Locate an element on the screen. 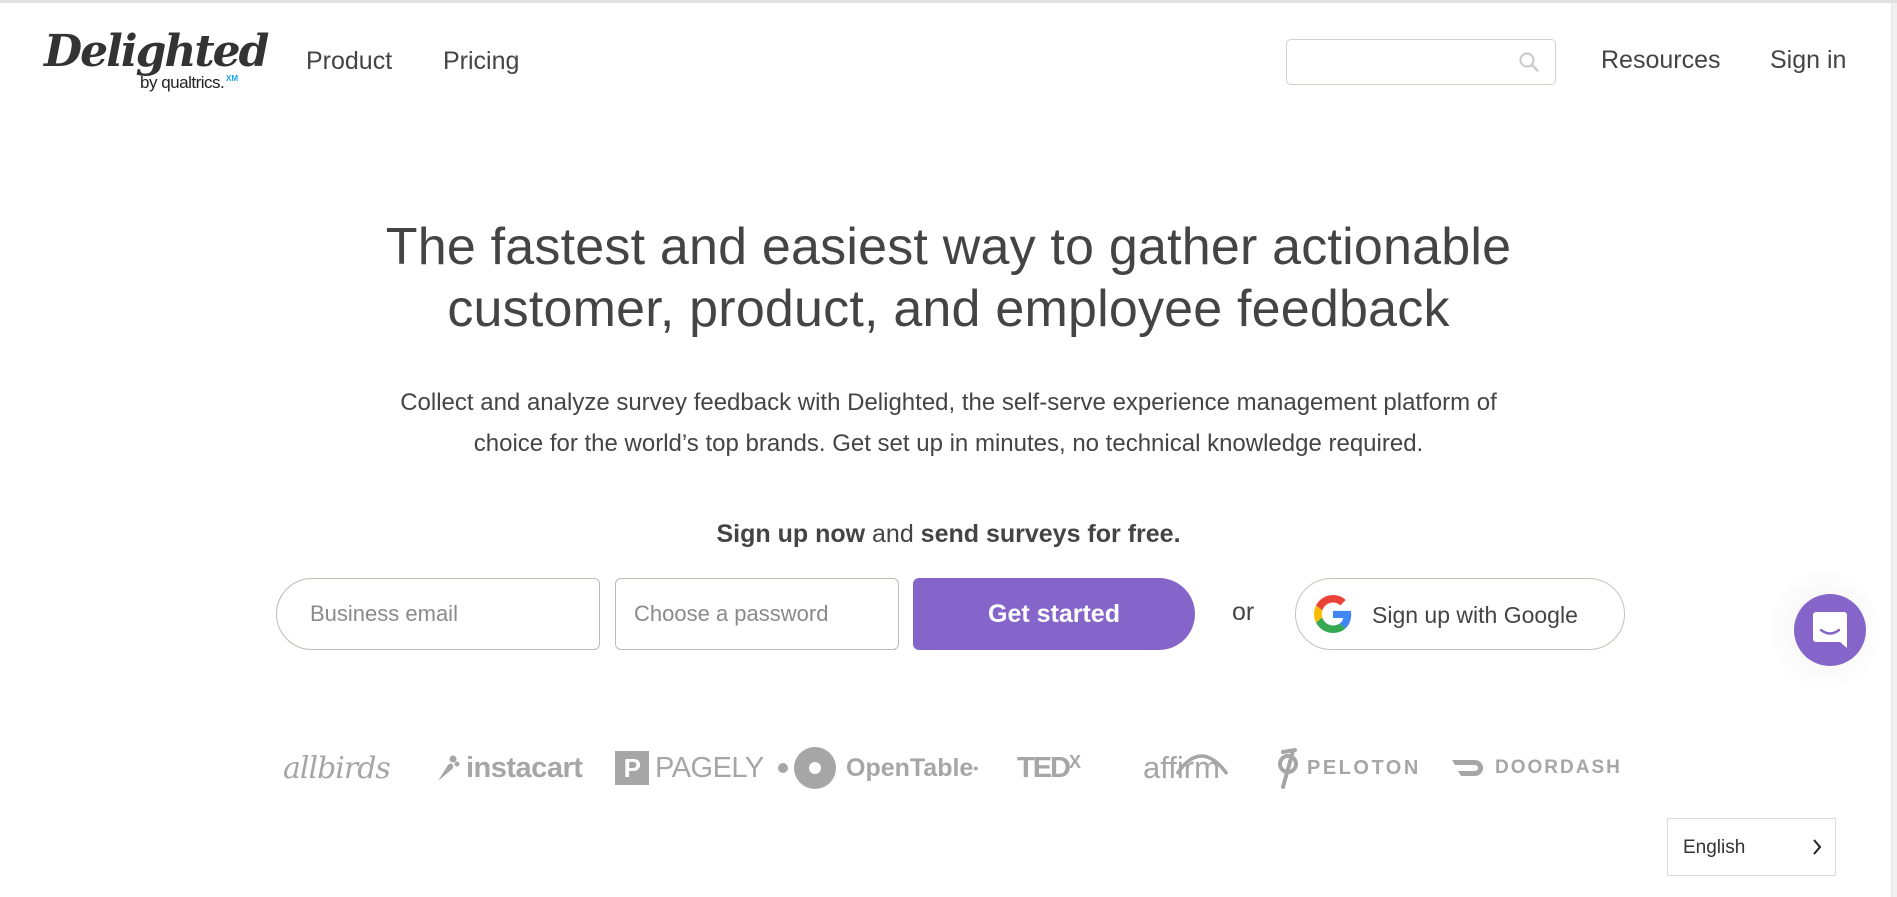 The height and width of the screenshot is (897, 1897). logo-affirm: affirm is located at coordinates (1186, 768).